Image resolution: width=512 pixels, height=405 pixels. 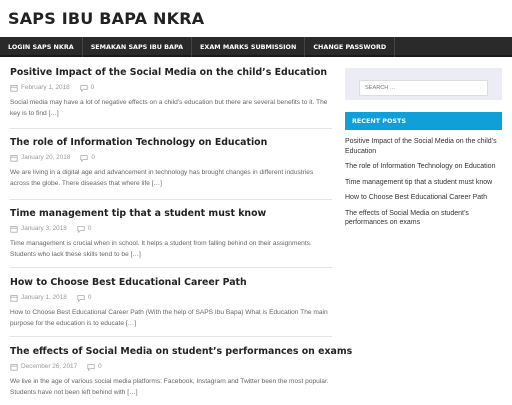 What do you see at coordinates (249, 47) in the screenshot?
I see `nav-item-exam-marks-submission: EXAM MARKS SUBMISSION` at bounding box center [249, 47].